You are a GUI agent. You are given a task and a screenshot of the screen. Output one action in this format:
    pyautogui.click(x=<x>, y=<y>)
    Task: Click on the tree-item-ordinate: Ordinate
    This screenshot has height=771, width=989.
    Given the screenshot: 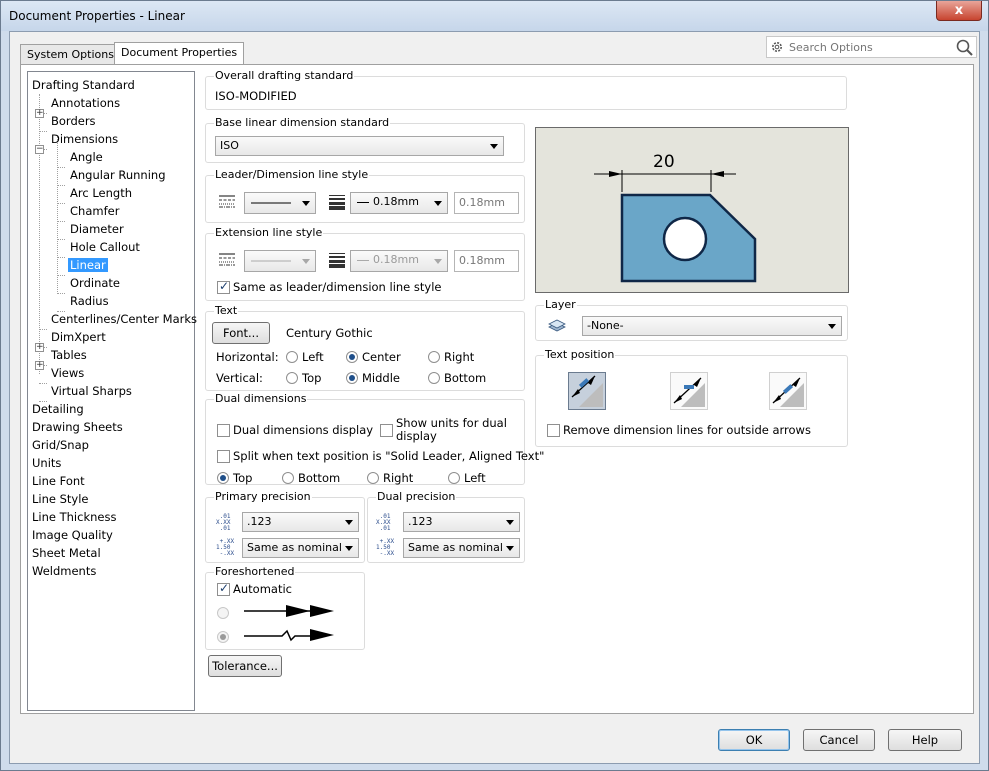 What is the action you would take?
    pyautogui.click(x=95, y=284)
    